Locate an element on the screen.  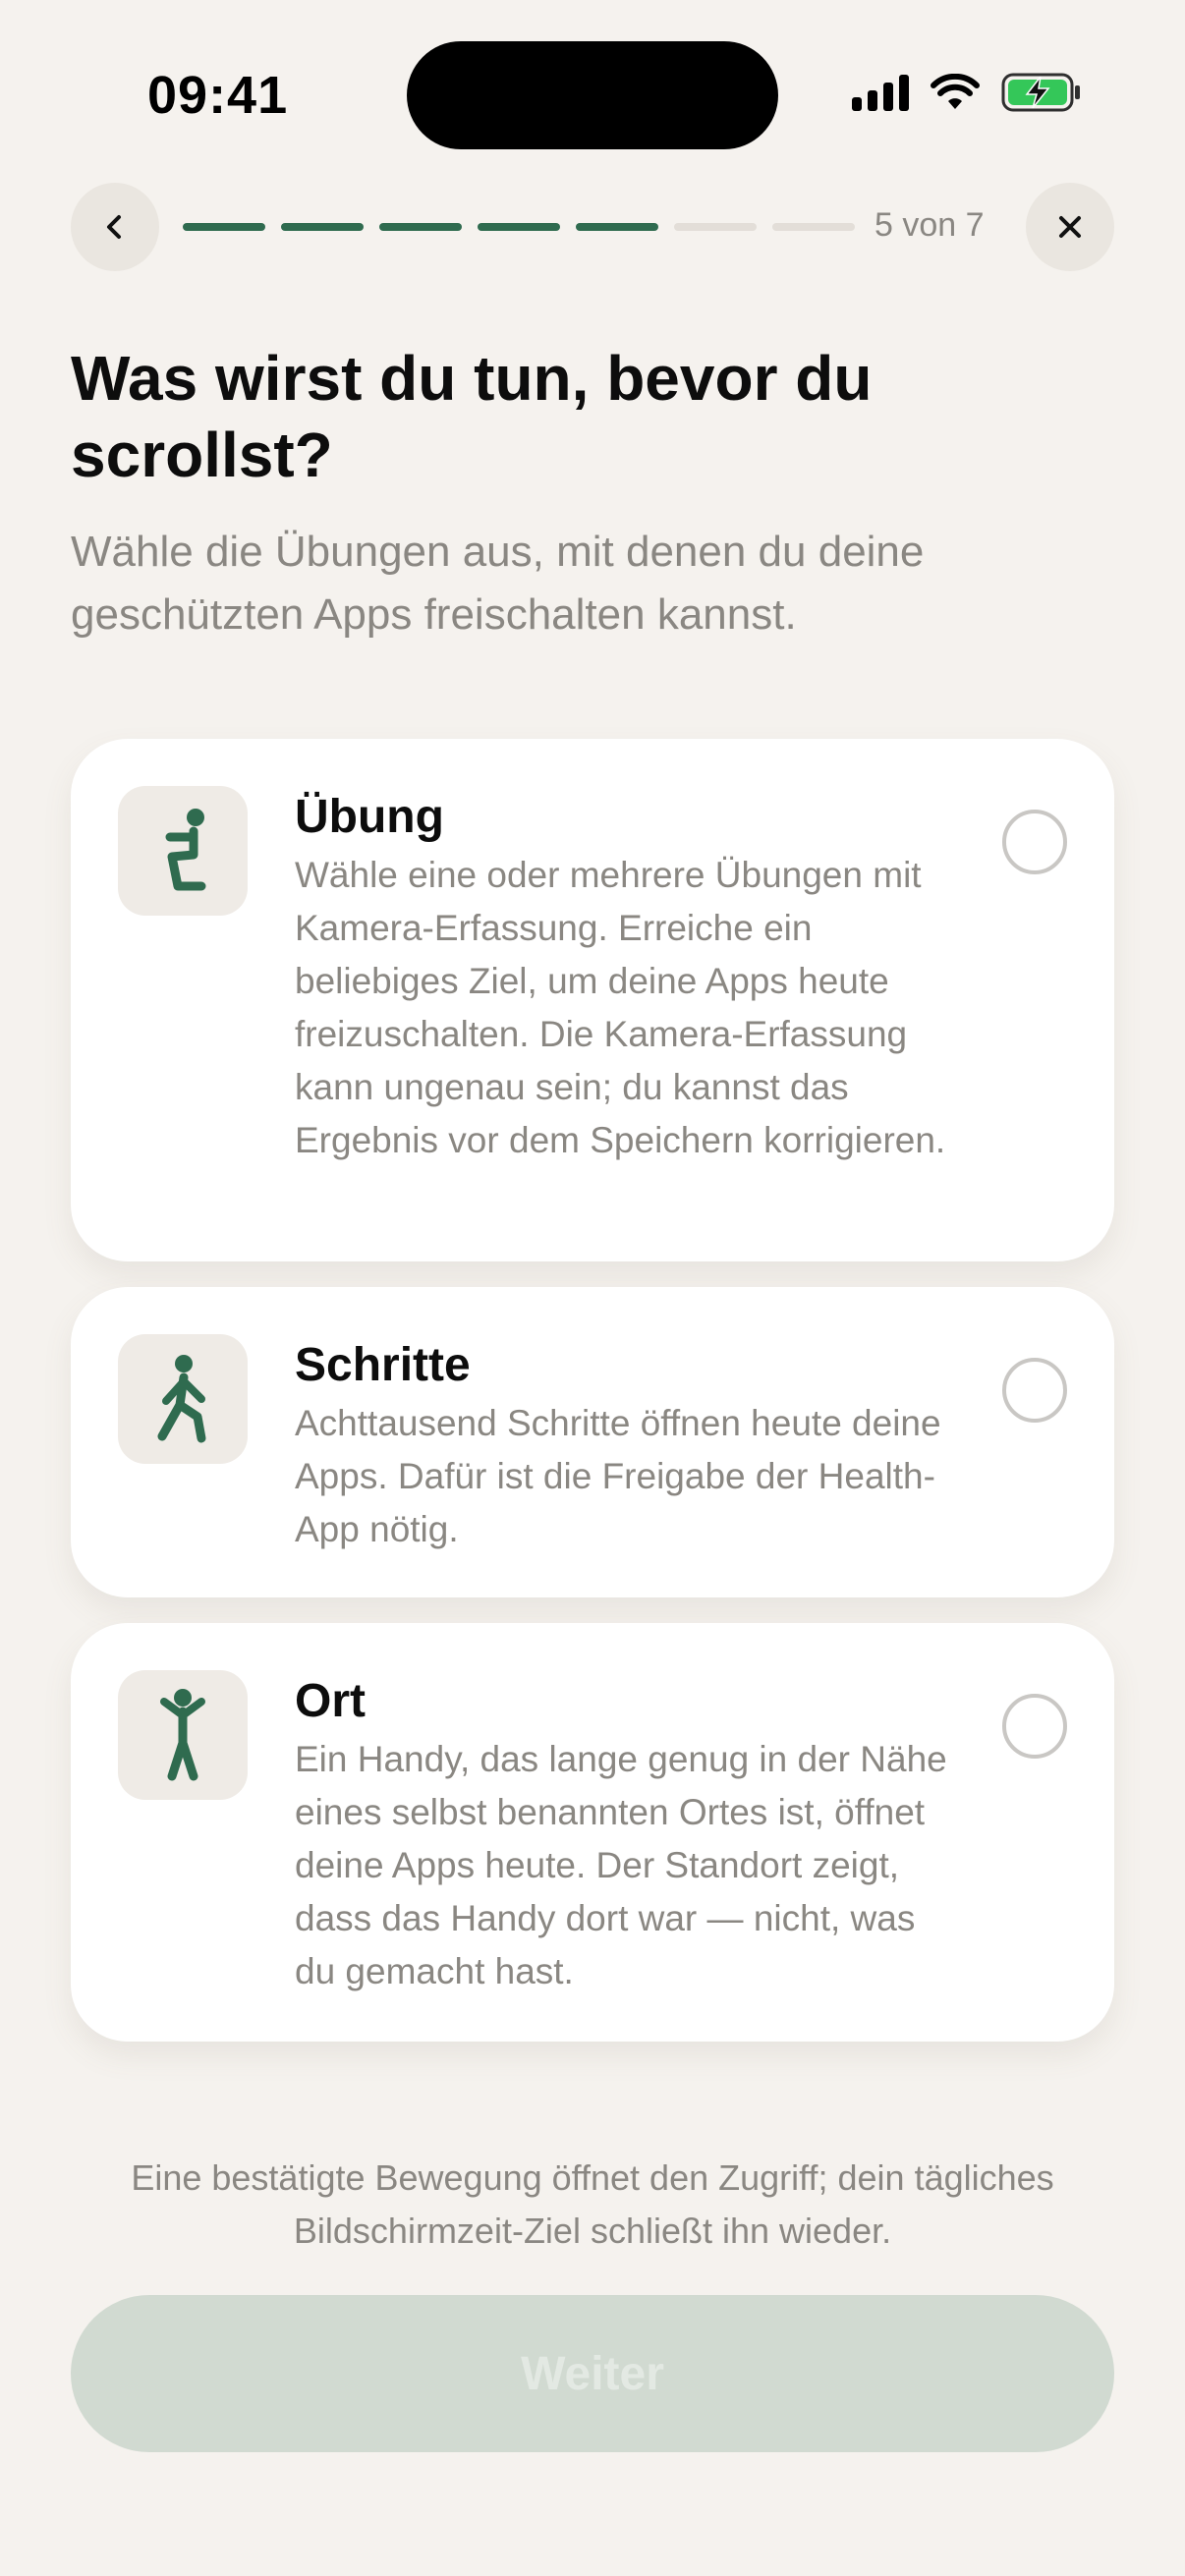
back-button is located at coordinates (115, 227).